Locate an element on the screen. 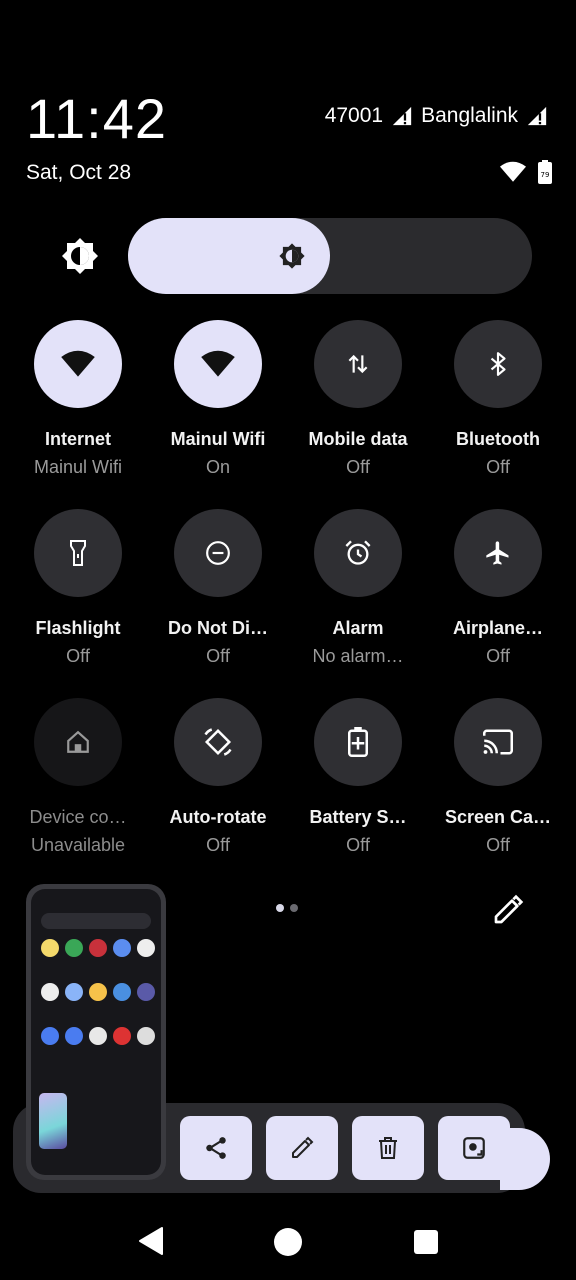 The height and width of the screenshot is (1280, 576). tile-label: Flashlight is located at coordinates (78, 628).